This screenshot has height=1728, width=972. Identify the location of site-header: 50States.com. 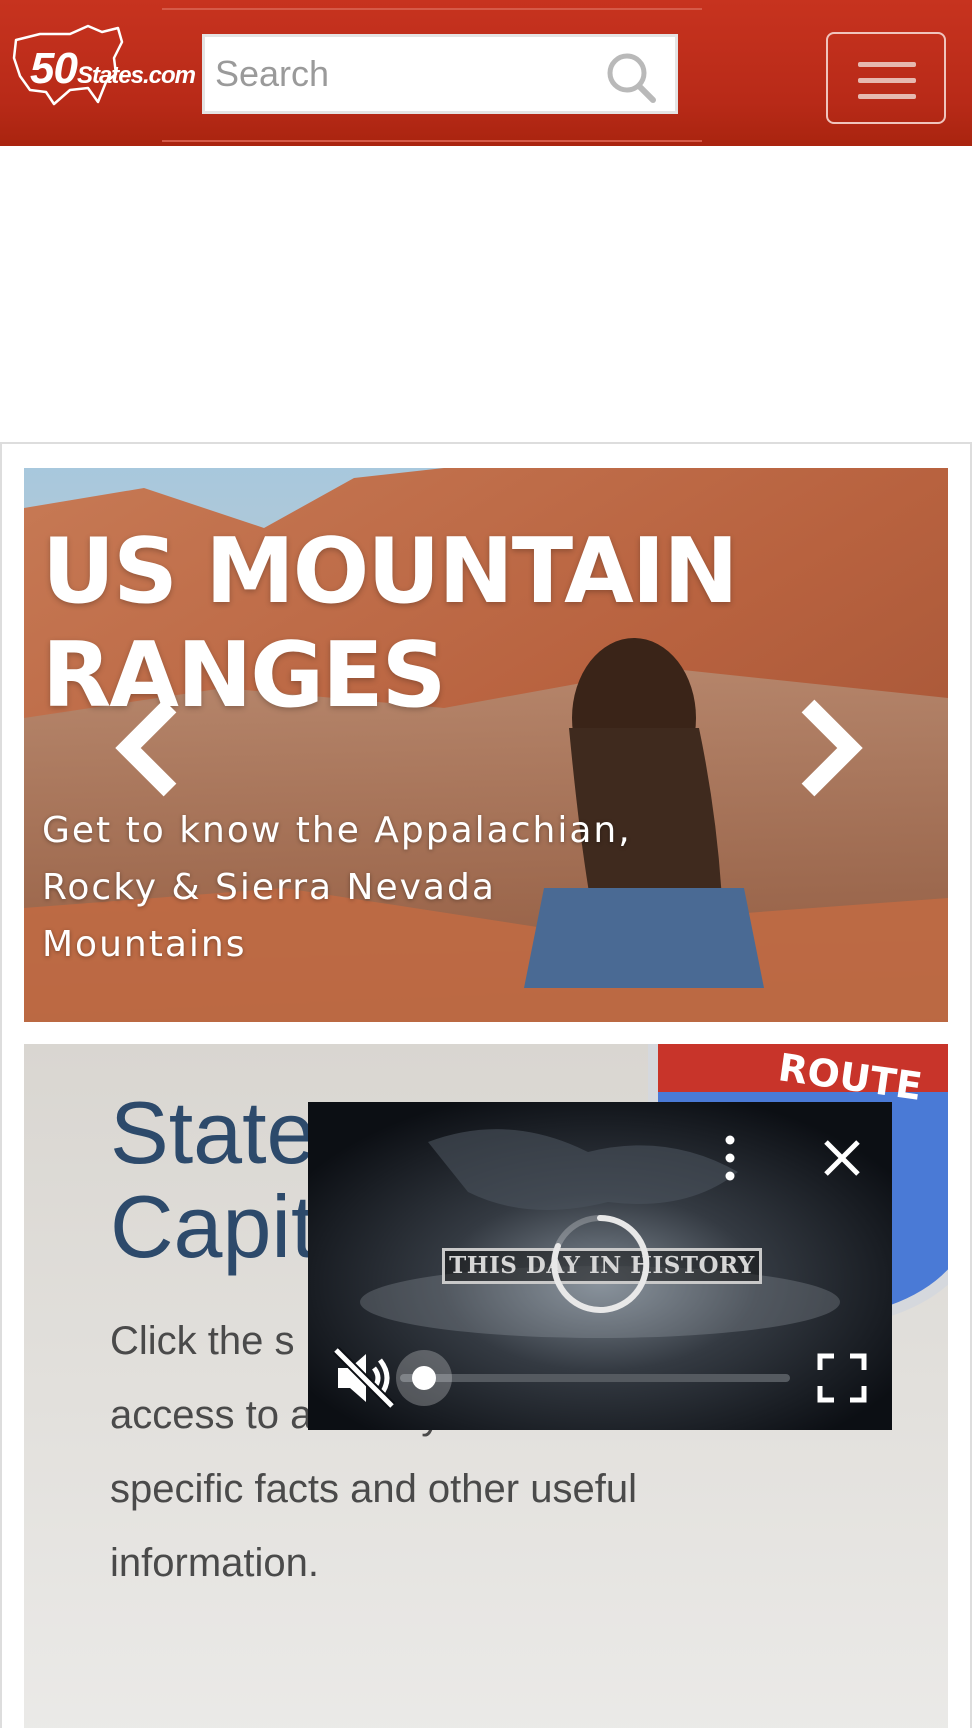
(486, 73).